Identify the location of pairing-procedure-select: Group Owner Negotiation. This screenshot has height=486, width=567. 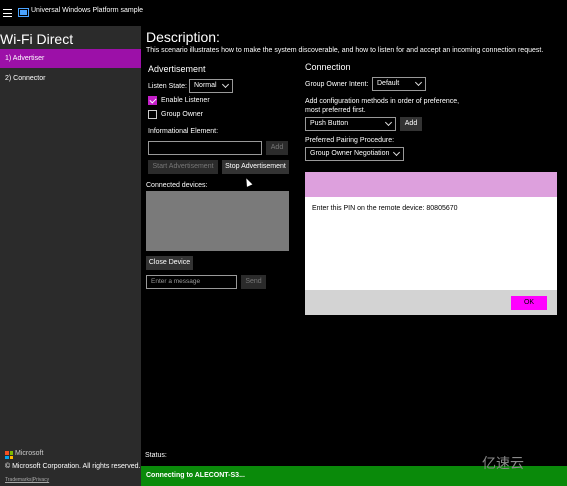
(354, 154).